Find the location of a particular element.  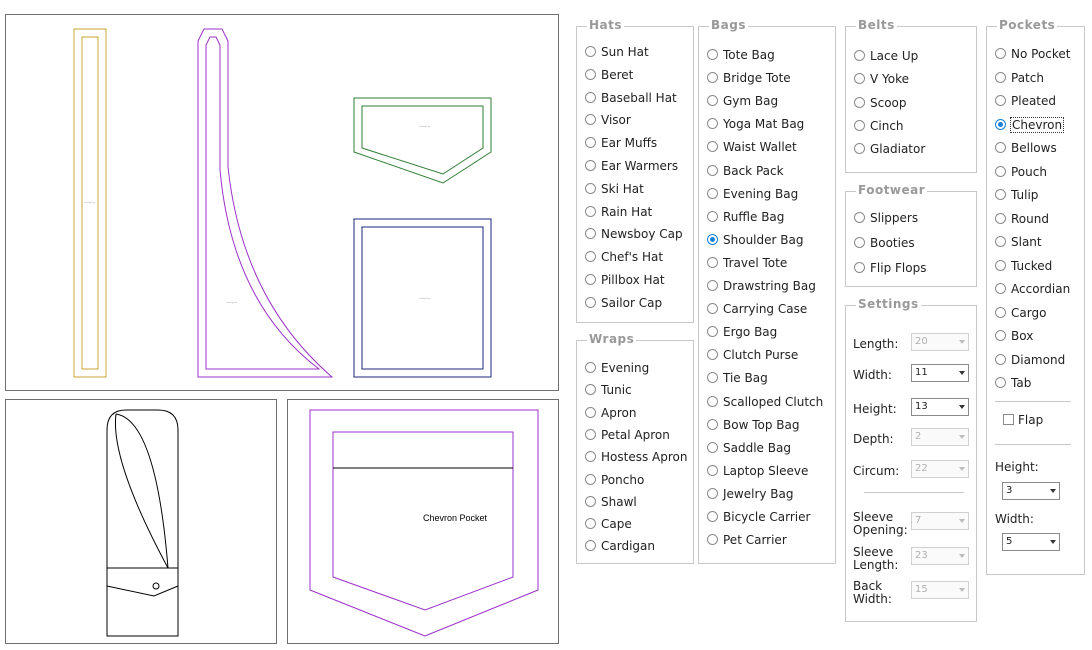

bags-option-saddle-bag: Saddle Bag is located at coordinates (749, 448).